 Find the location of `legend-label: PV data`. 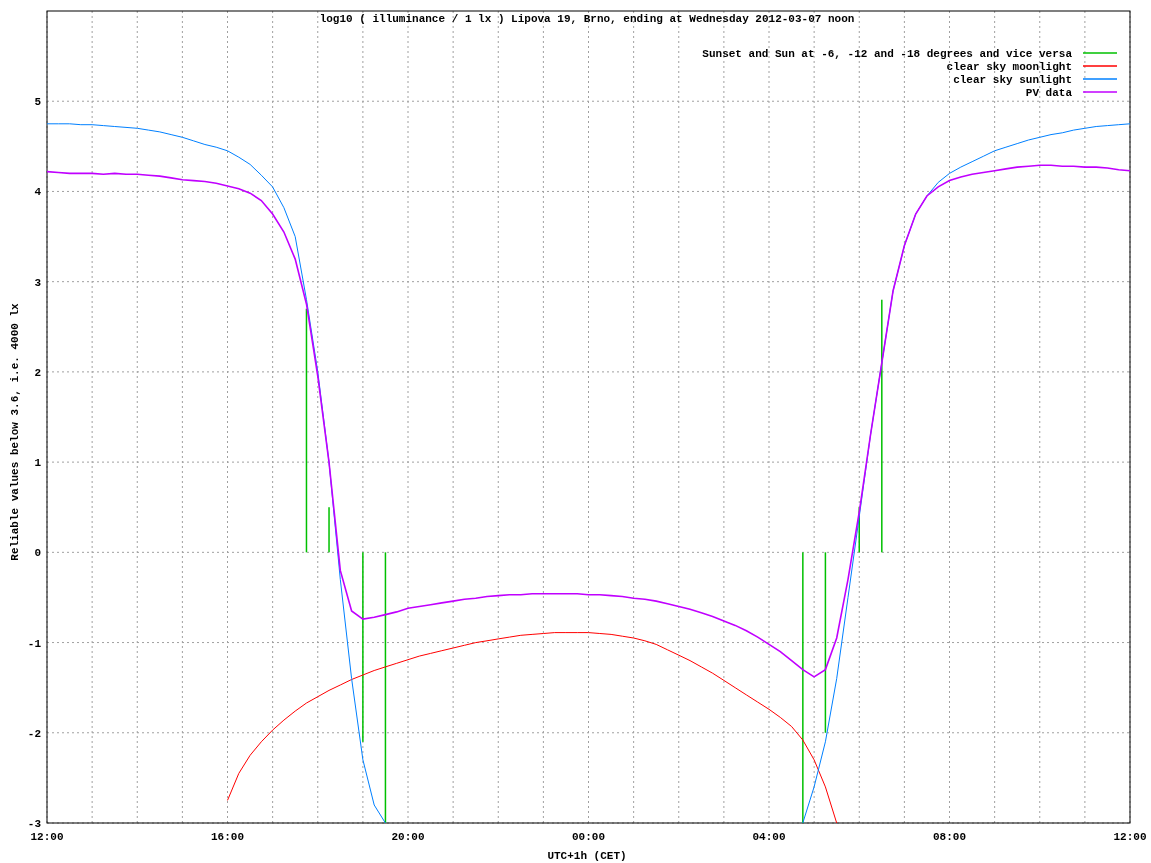

legend-label: PV data is located at coordinates (1048, 93).